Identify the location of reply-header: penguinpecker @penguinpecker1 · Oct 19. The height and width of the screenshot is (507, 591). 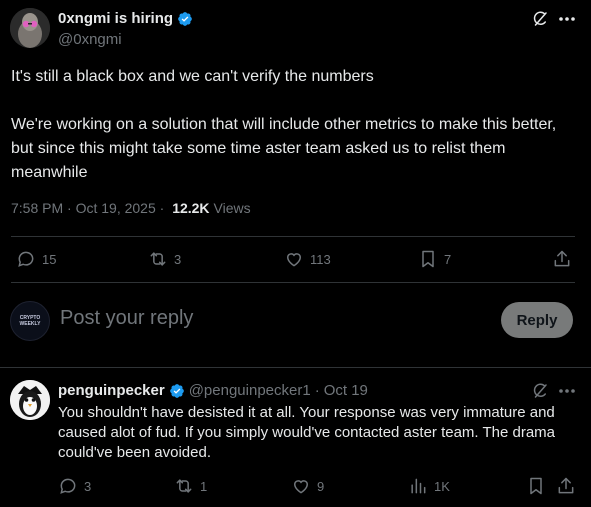
(213, 390).